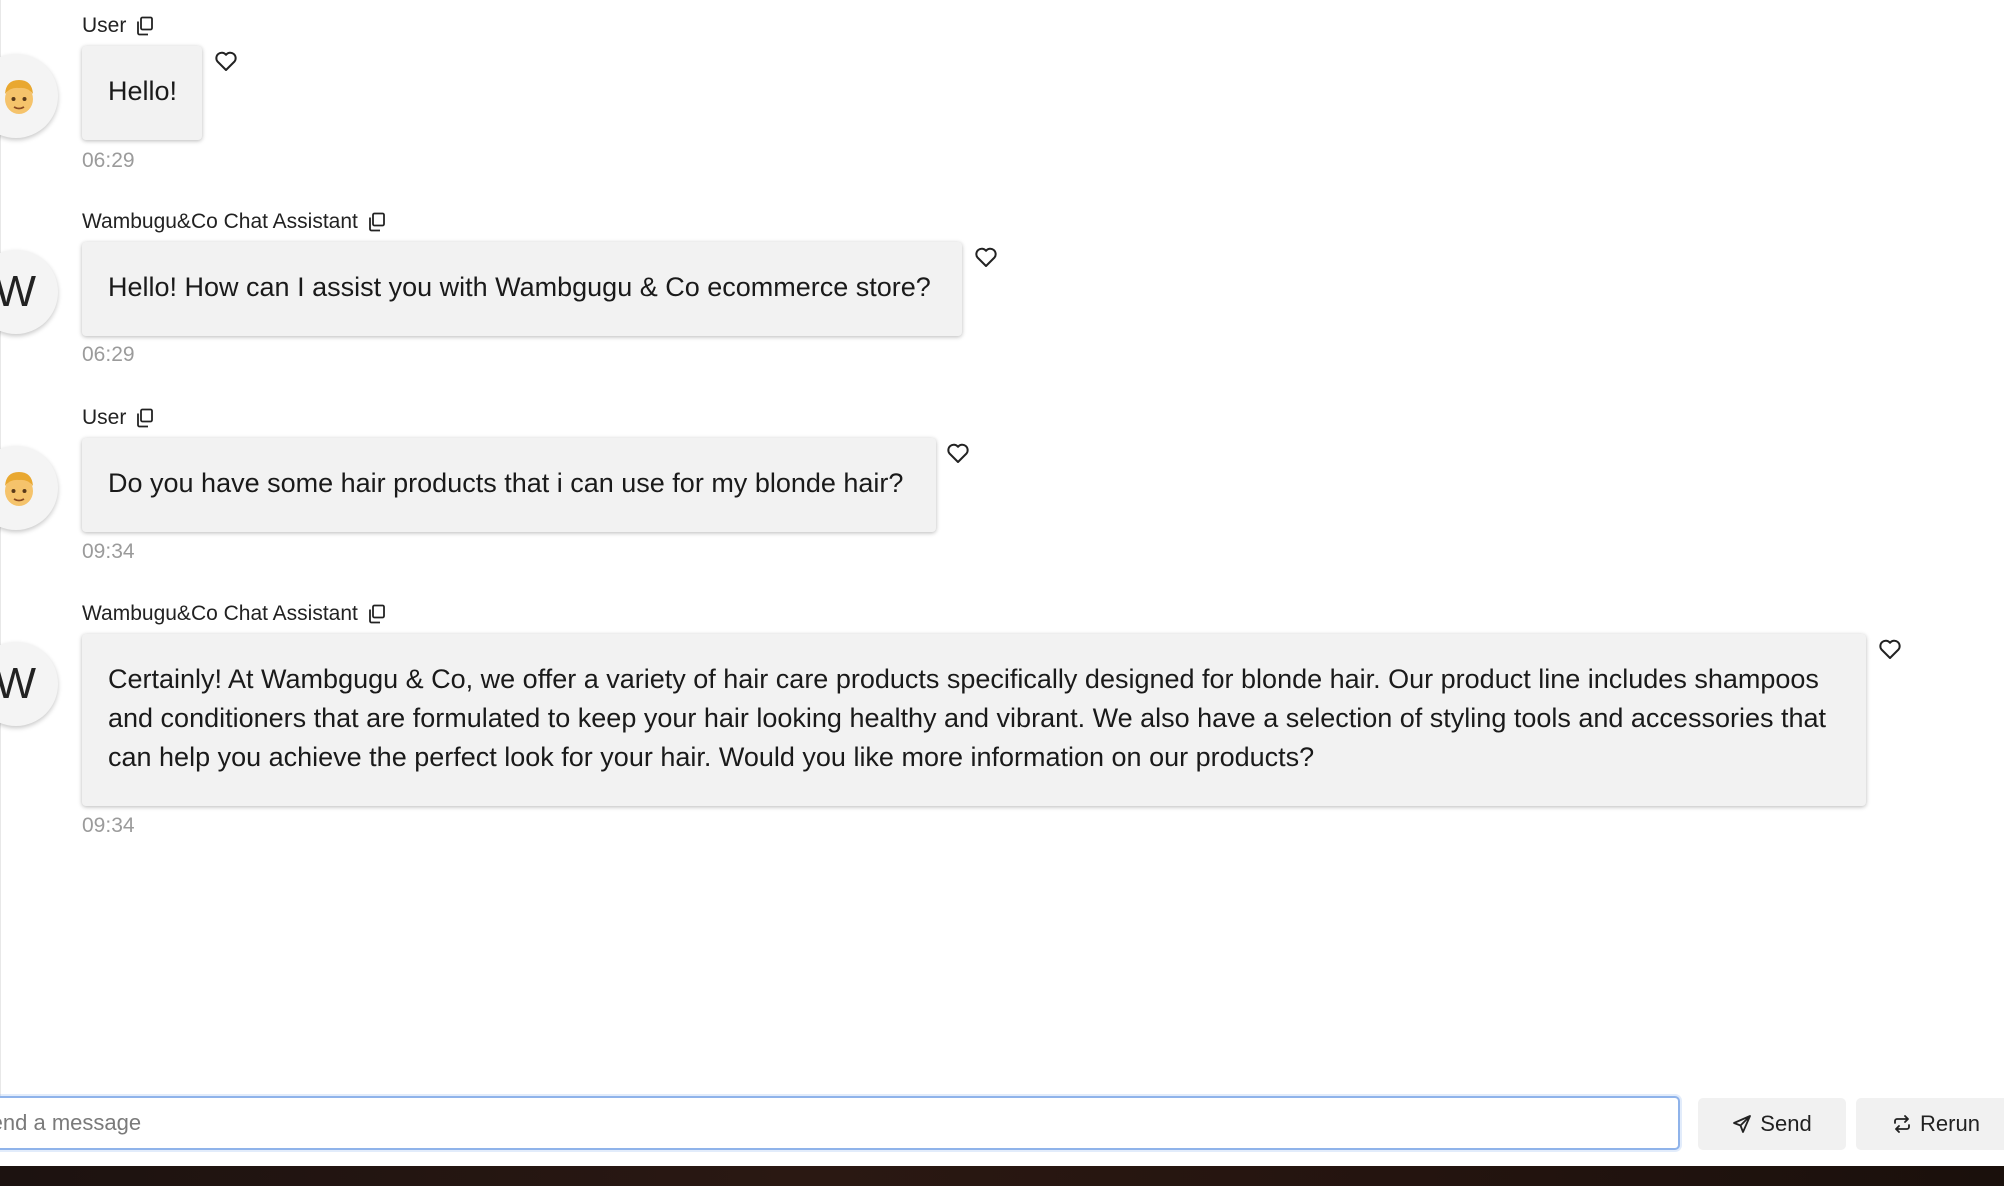 Image resolution: width=2004 pixels, height=1186 pixels. I want to click on desktop-background-strip, so click(1002, 1176).